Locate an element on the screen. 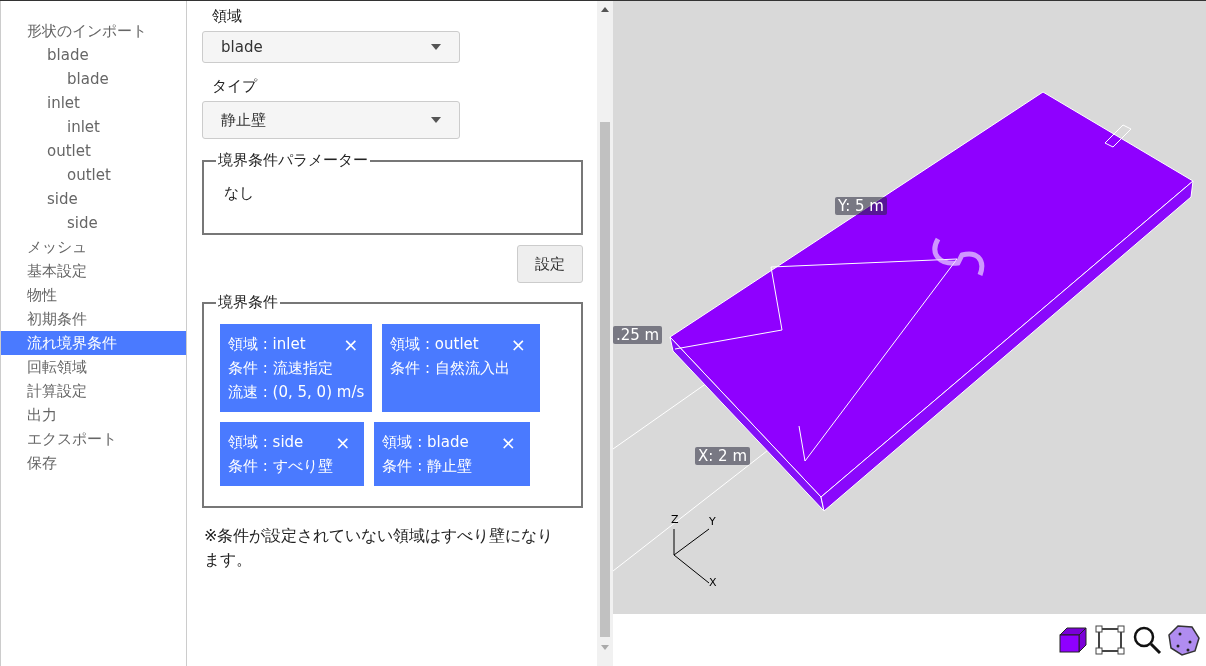  sidebar-item: 出力 is located at coordinates (93, 415).